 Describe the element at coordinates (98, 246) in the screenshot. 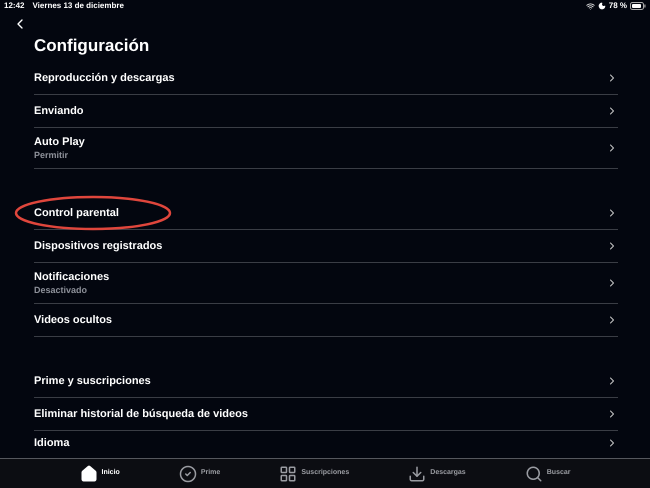

I see `row-label: Dispositivos registrados` at that location.